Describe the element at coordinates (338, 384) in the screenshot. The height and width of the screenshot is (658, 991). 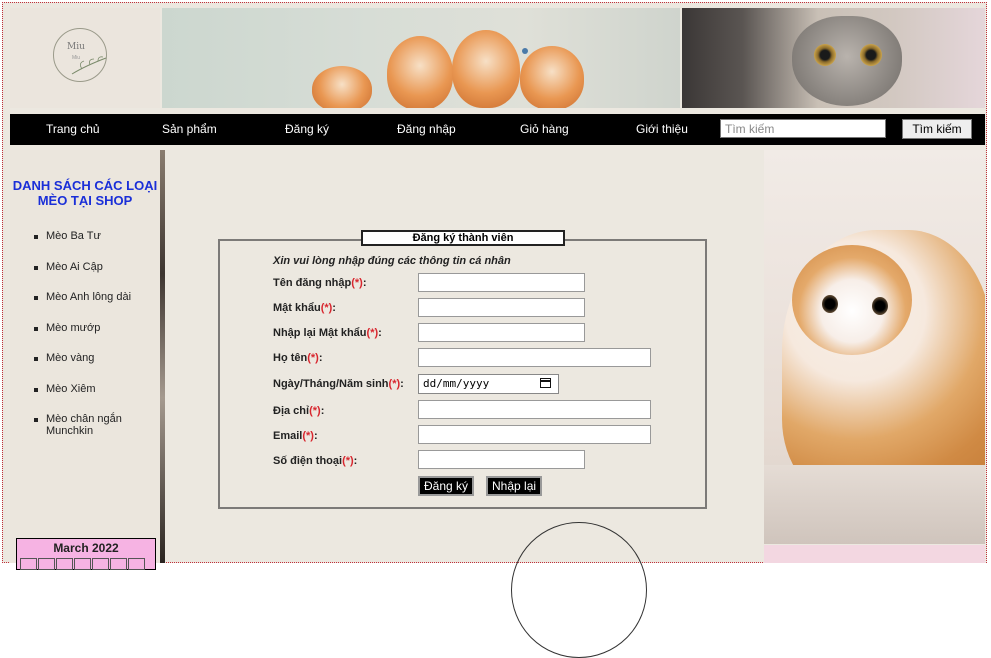
I see `label-birthdate: Ngày/Tháng/Năm sinh(*):` at that location.